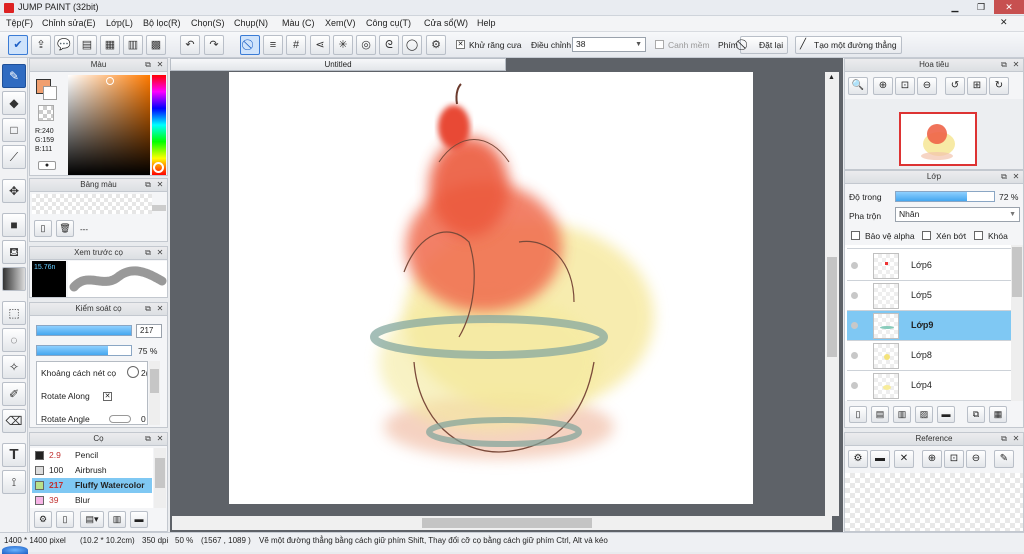 This screenshot has width=1024, height=554. What do you see at coordinates (957, 214) in the screenshot?
I see `blend-mode-select: Nhân ▼` at bounding box center [957, 214].